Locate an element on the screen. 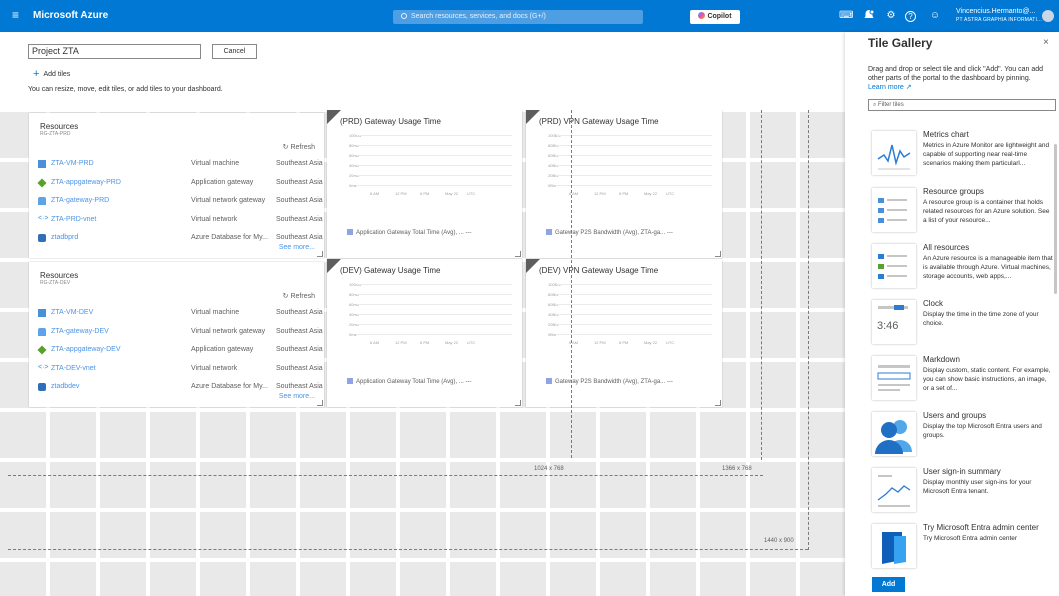 The height and width of the screenshot is (596, 1059). help-icon: ? is located at coordinates (910, 16).